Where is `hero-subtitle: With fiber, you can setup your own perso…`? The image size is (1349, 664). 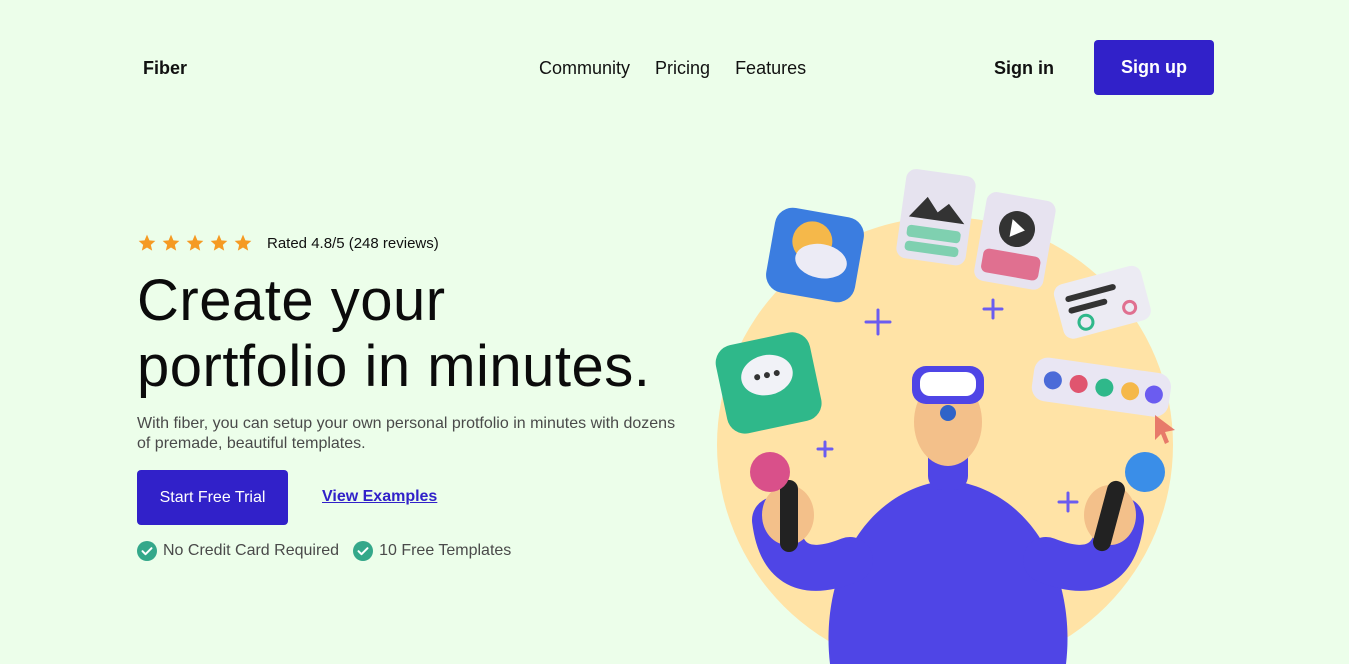
hero-subtitle: With fiber, you can setup your own perso… is located at coordinates (406, 433).